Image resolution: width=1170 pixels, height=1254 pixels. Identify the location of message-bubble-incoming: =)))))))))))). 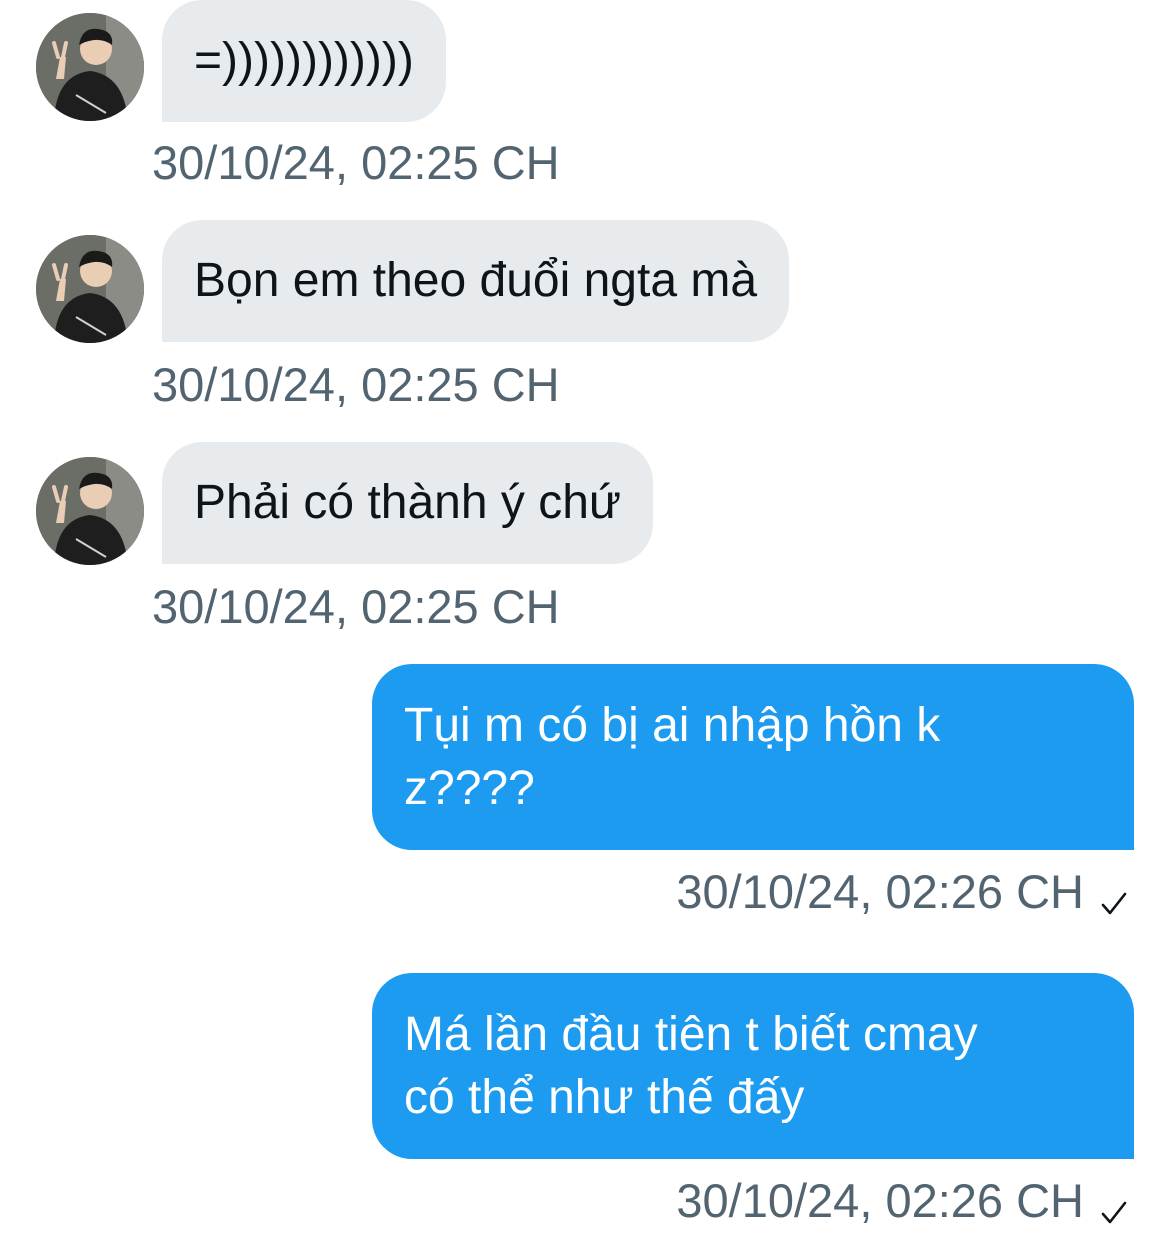
(304, 61).